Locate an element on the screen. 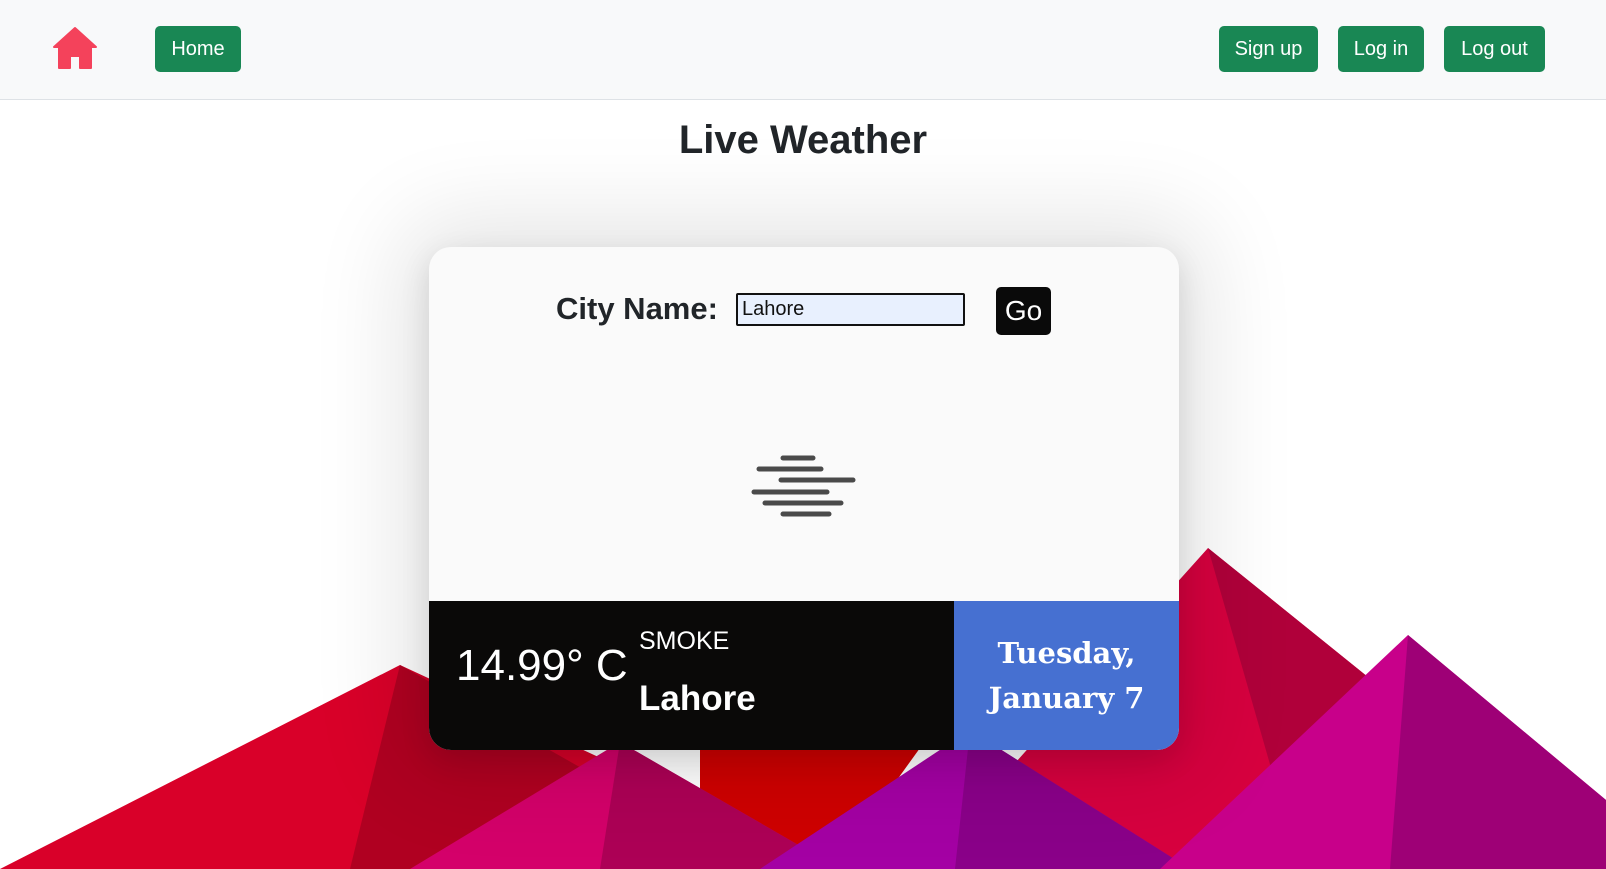  navbar: Home Sign up Log in Log out is located at coordinates (803, 50).